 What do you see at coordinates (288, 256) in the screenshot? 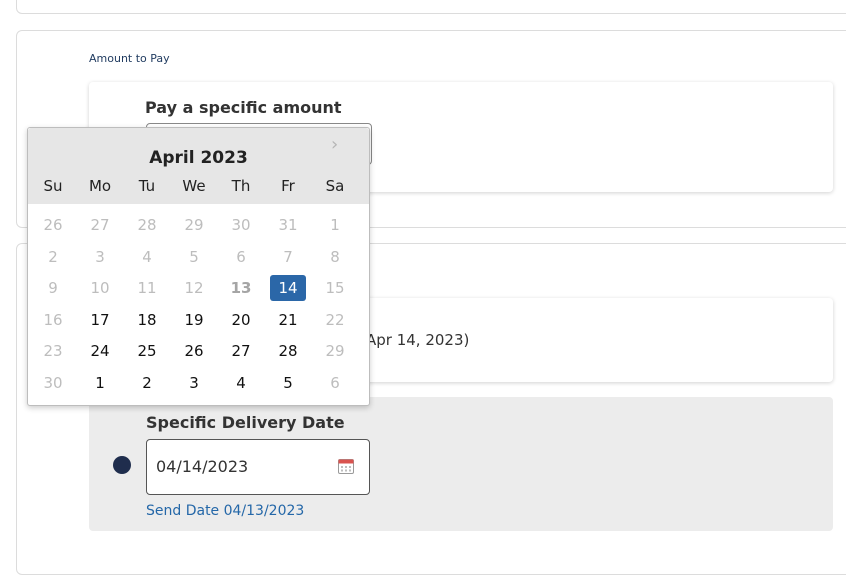
I see `datepicker-day: 7` at bounding box center [288, 256].